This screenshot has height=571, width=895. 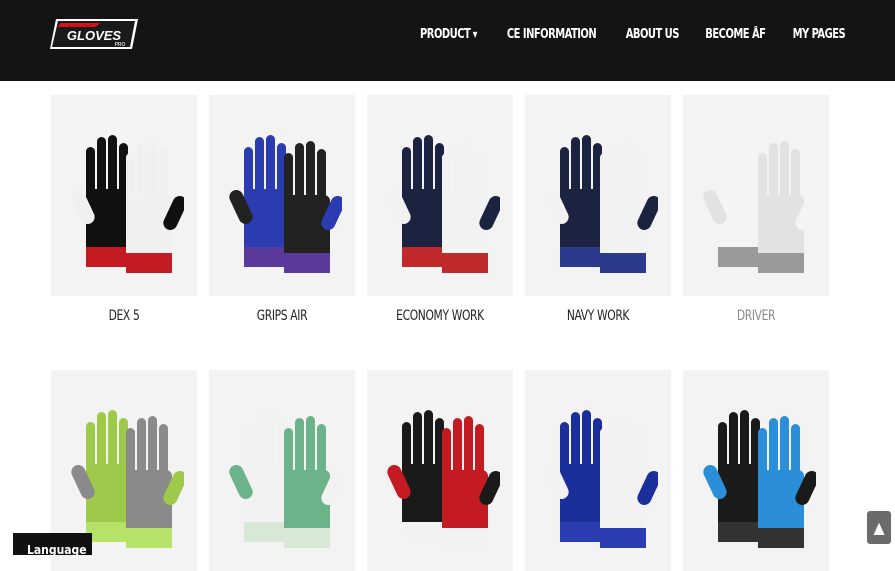 I want to click on nav-about-us: ABOUT US, so click(x=652, y=34).